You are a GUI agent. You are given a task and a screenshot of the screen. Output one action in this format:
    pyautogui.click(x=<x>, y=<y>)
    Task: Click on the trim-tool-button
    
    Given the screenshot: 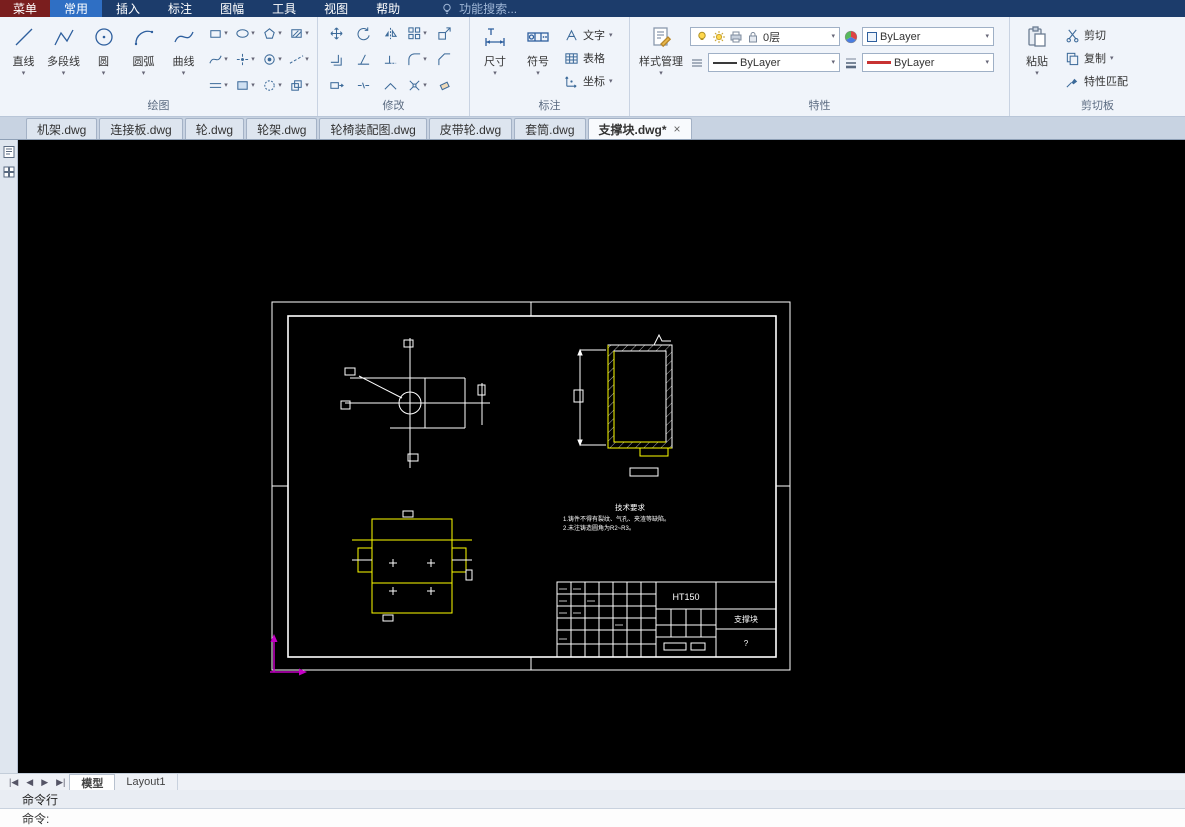 What is the action you would take?
    pyautogui.click(x=363, y=59)
    